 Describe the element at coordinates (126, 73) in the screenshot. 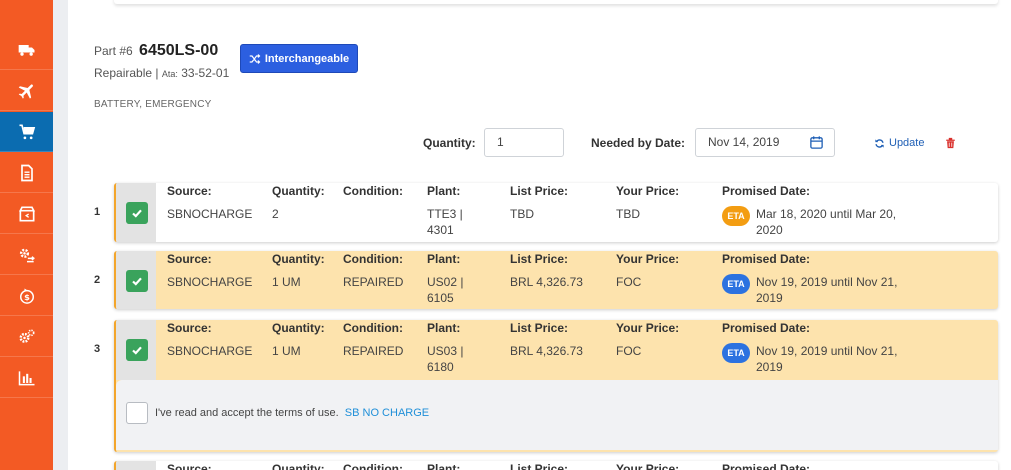

I see `part-condition: Repairable |` at that location.